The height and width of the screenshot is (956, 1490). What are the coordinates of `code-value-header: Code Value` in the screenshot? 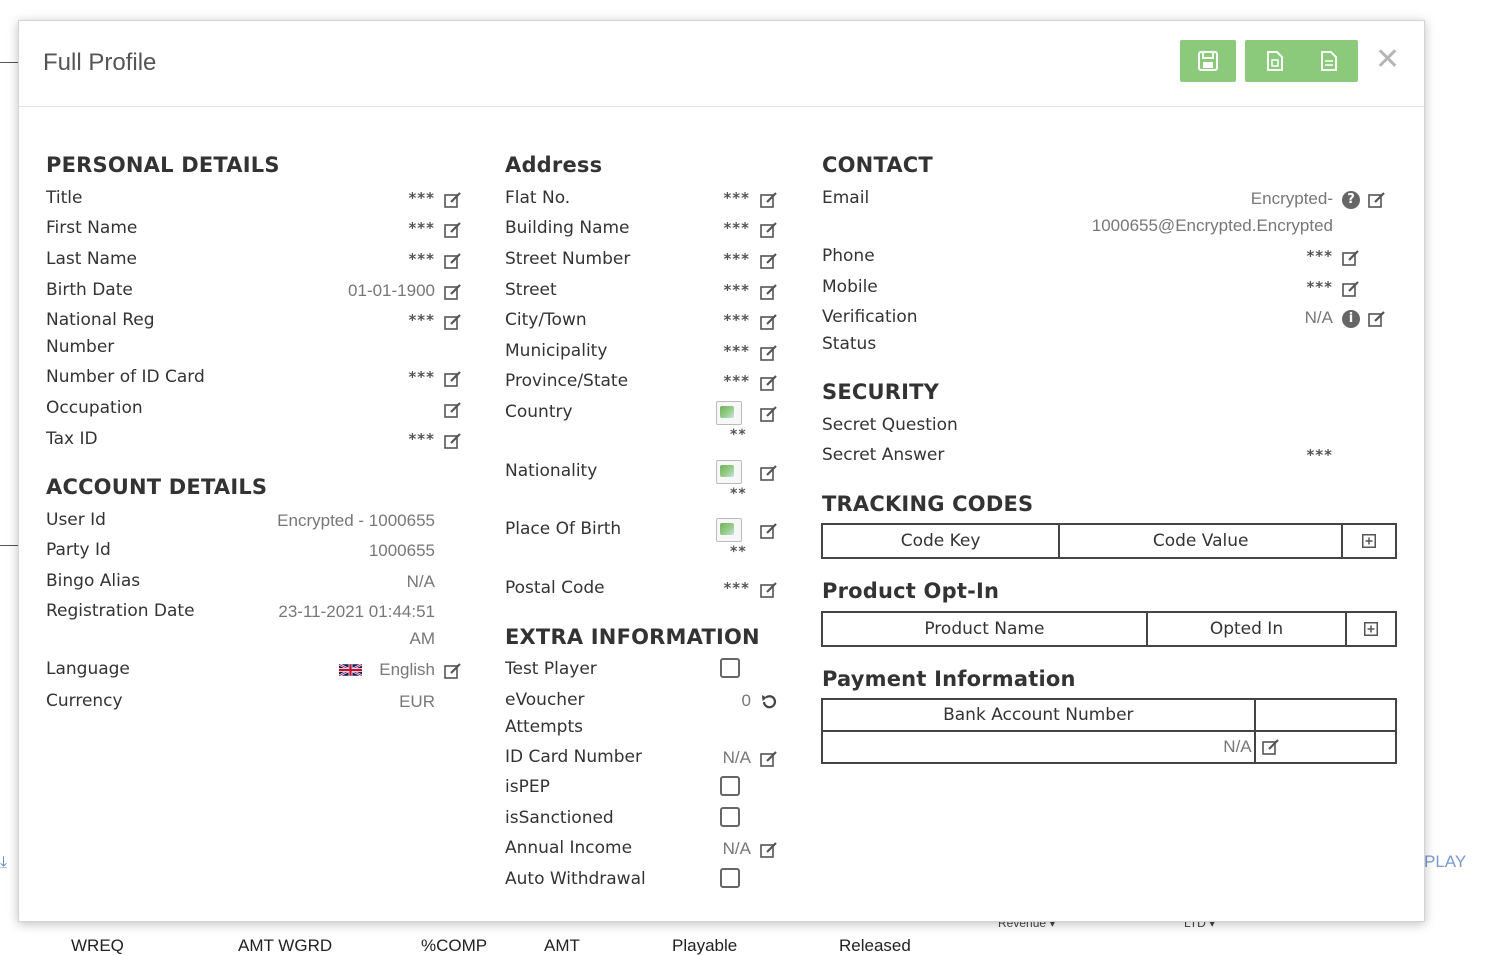 It's located at (1201, 541).